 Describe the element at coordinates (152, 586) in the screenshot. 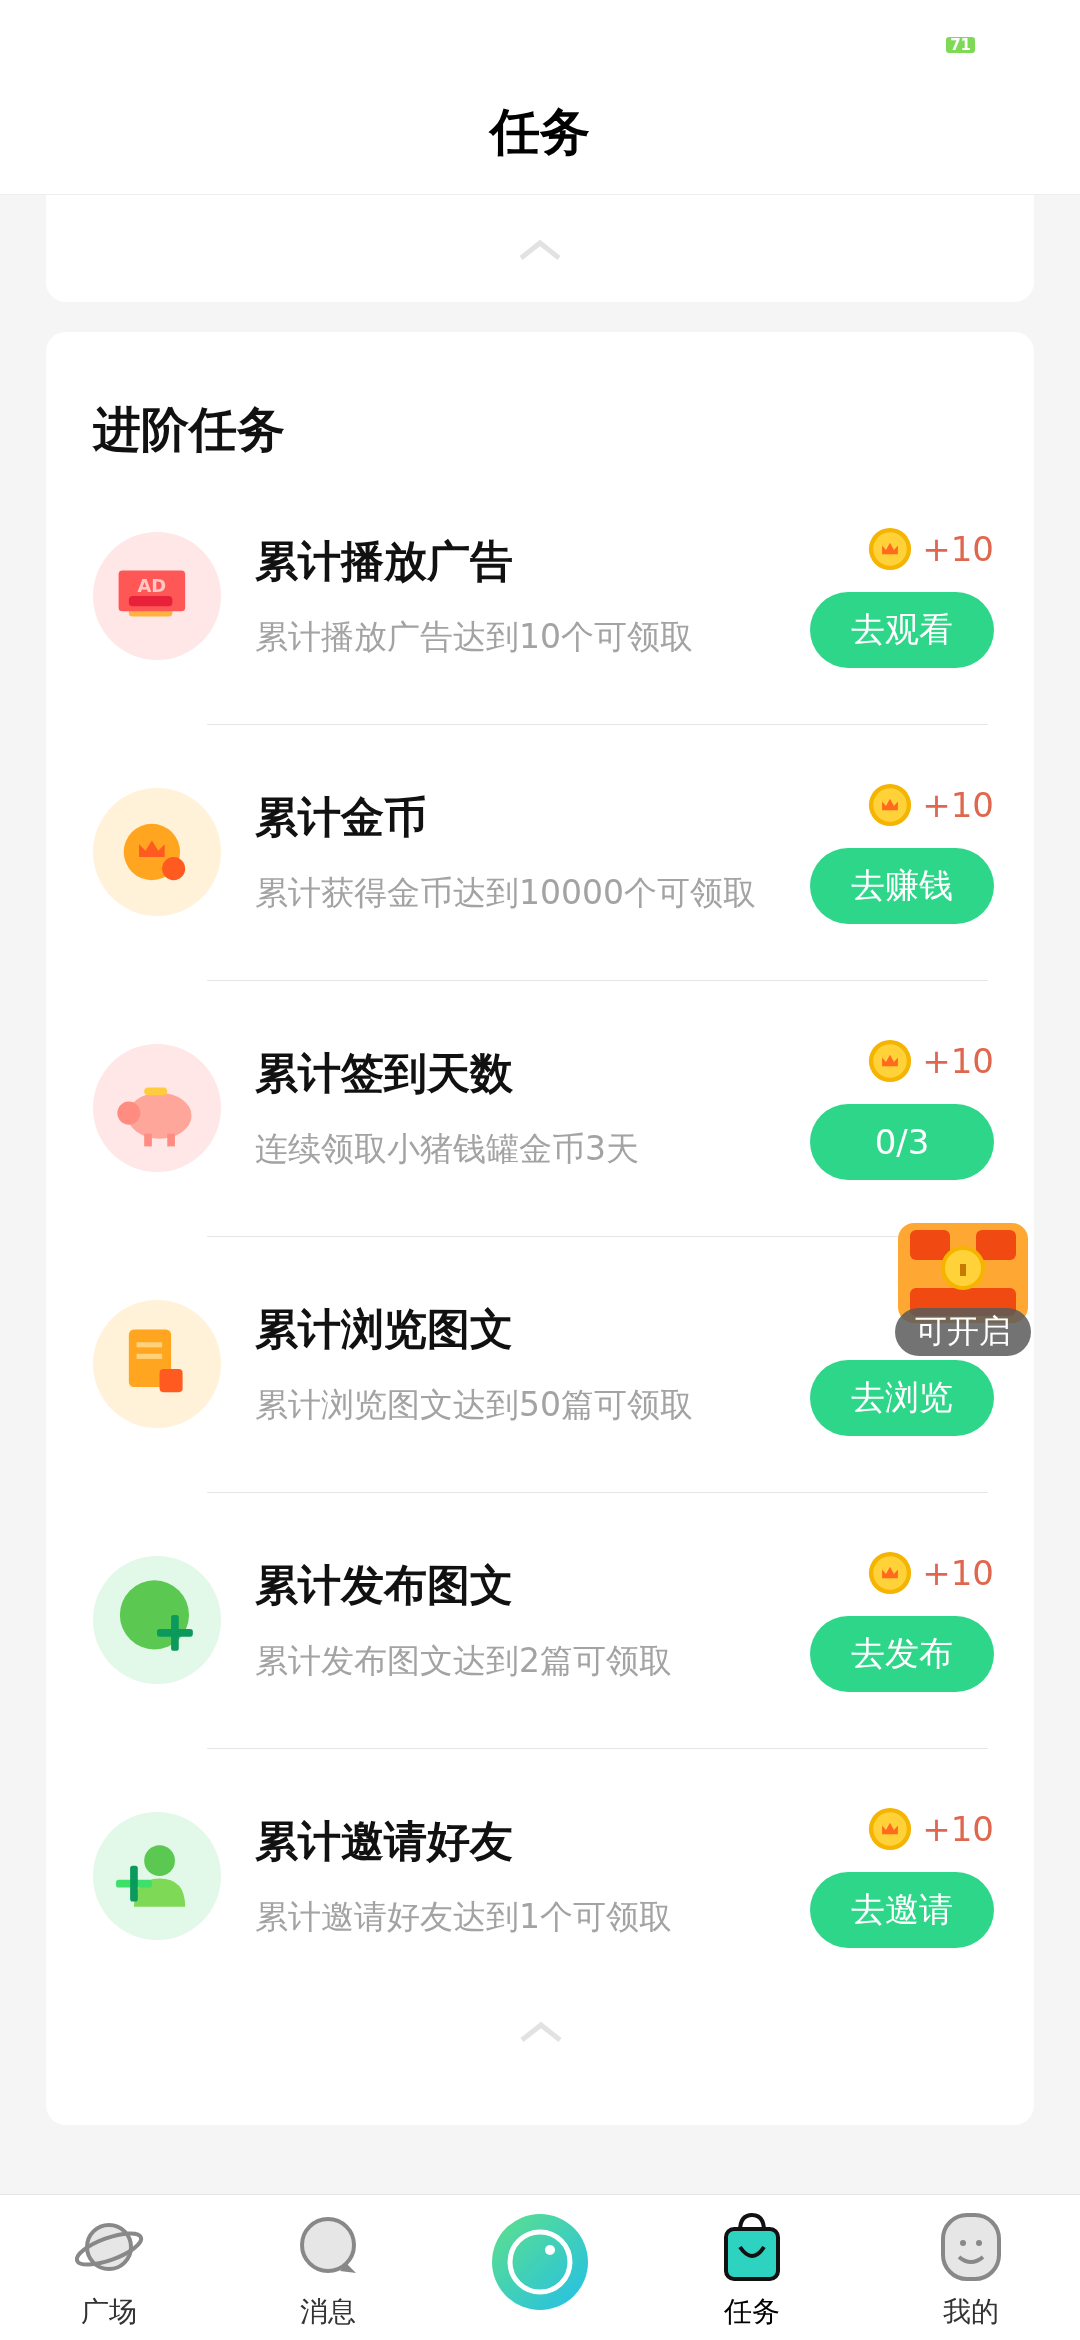

I see `ad-label: AD` at that location.